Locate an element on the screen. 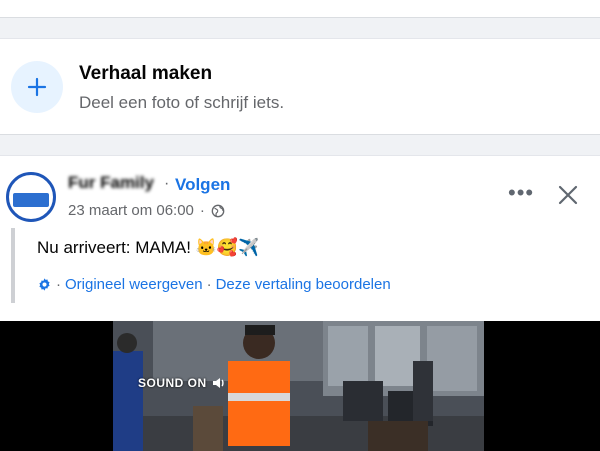 This screenshot has height=451, width=600. story-title: Verhaal maken is located at coordinates (145, 74).